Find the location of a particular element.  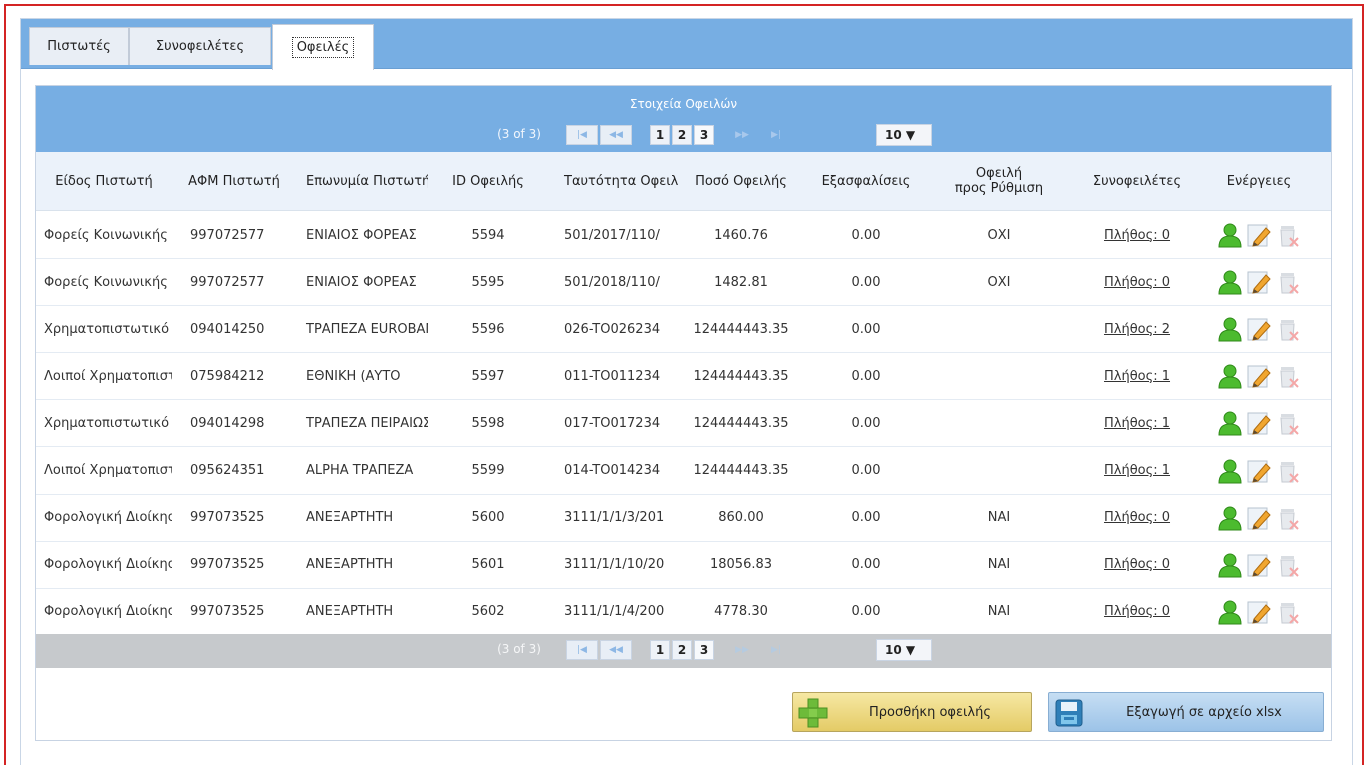

cell-creditor-name: ΤΡΑΠΕΖΑ ΠΕΙΡΑΙΩΣ is located at coordinates (362, 423).